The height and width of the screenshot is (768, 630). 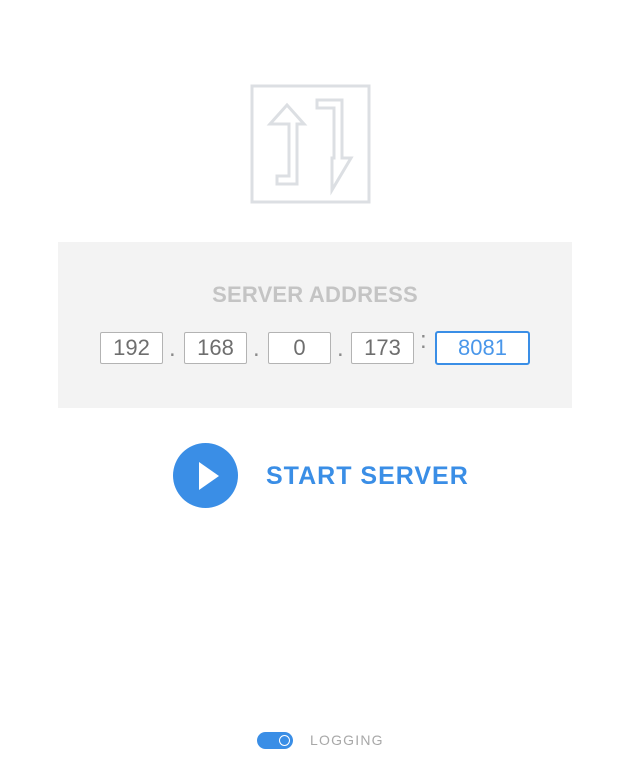 I want to click on start-server-button: START SERVER, so click(x=320, y=476).